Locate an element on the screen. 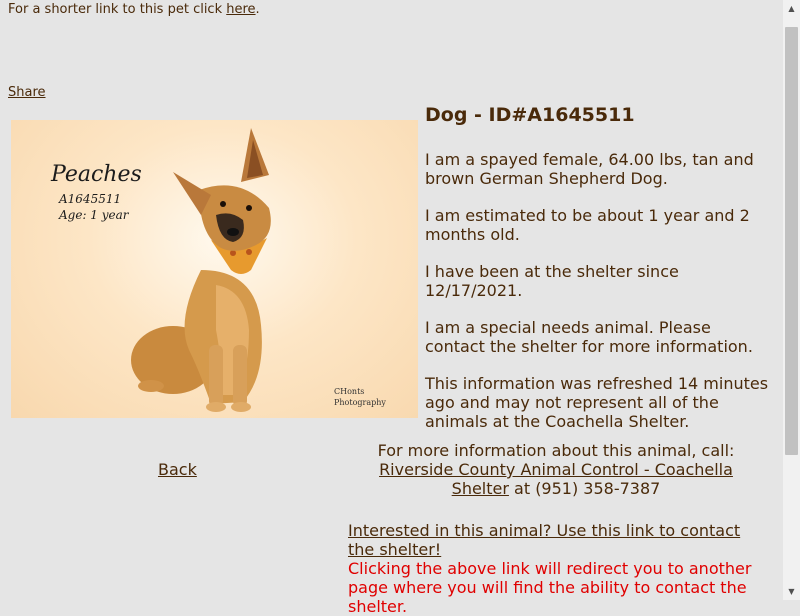 The image size is (800, 616). photo-credit-line1: CHonts is located at coordinates (349, 391).